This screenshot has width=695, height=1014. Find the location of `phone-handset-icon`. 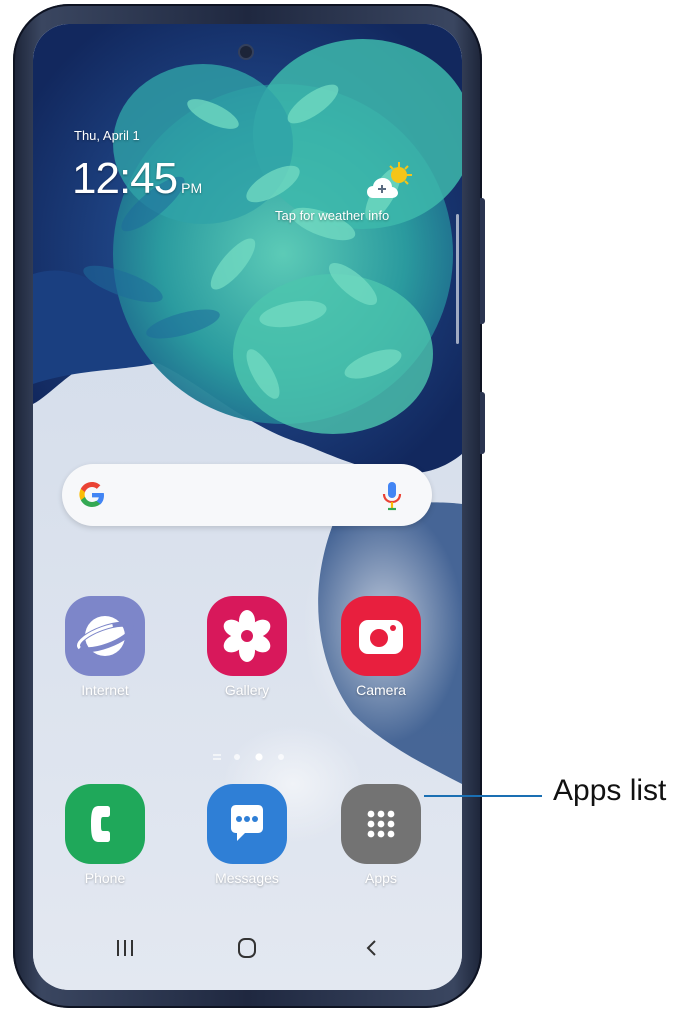

phone-handset-icon is located at coordinates (105, 824).